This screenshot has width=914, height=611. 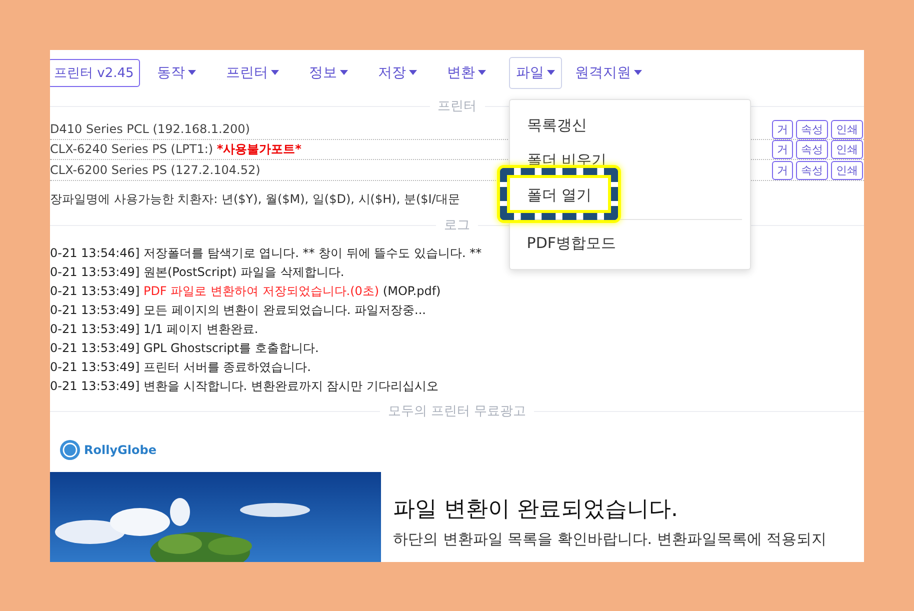 What do you see at coordinates (457, 225) in the screenshot?
I see `section-title: 로그` at bounding box center [457, 225].